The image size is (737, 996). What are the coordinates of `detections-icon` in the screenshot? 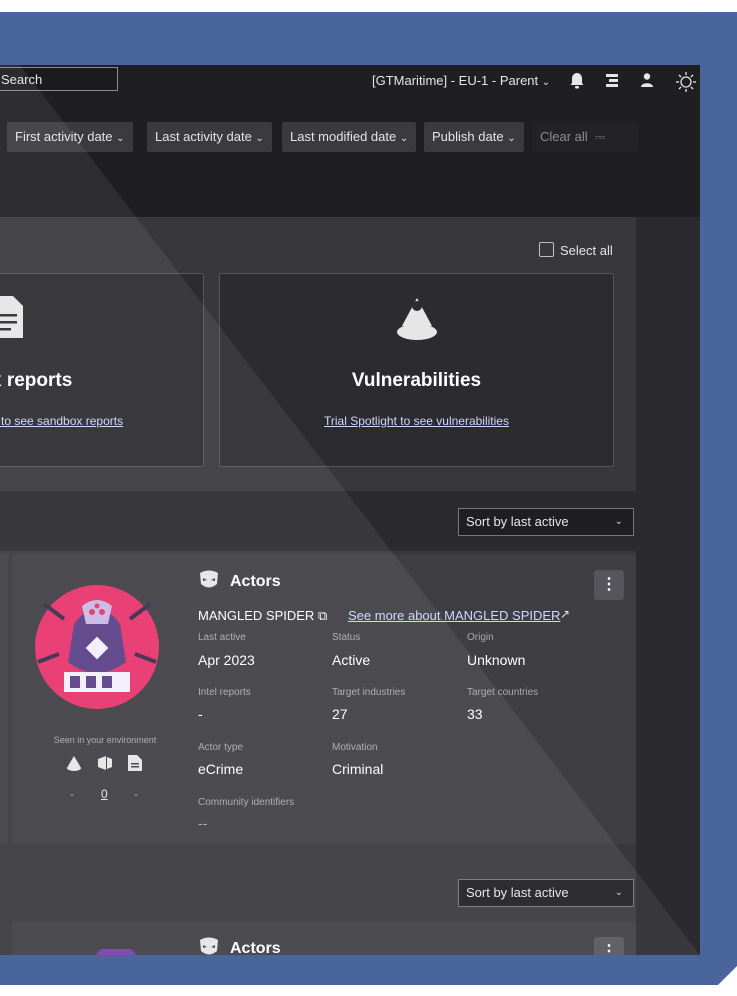 It's located at (105, 765).